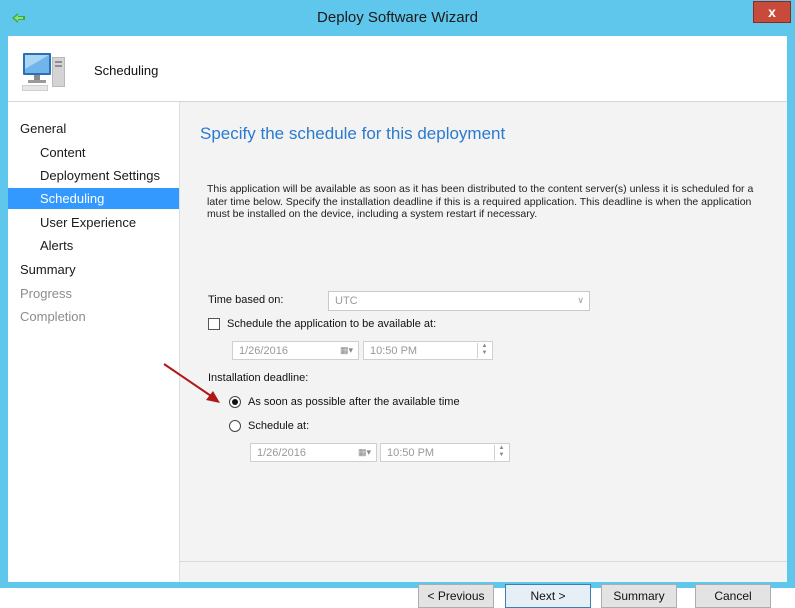 Image resolution: width=795 pixels, height=608 pixels. Describe the element at coordinates (93, 198) in the screenshot. I see `nav-item-scheduling: Scheduling` at that location.